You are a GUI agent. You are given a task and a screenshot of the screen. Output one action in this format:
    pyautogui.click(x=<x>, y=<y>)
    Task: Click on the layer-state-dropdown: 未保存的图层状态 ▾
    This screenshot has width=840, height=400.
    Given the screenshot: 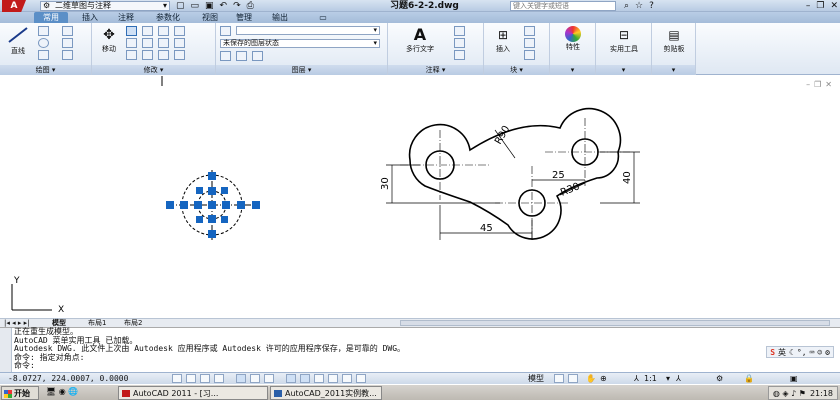 What is the action you would take?
    pyautogui.click(x=300, y=43)
    